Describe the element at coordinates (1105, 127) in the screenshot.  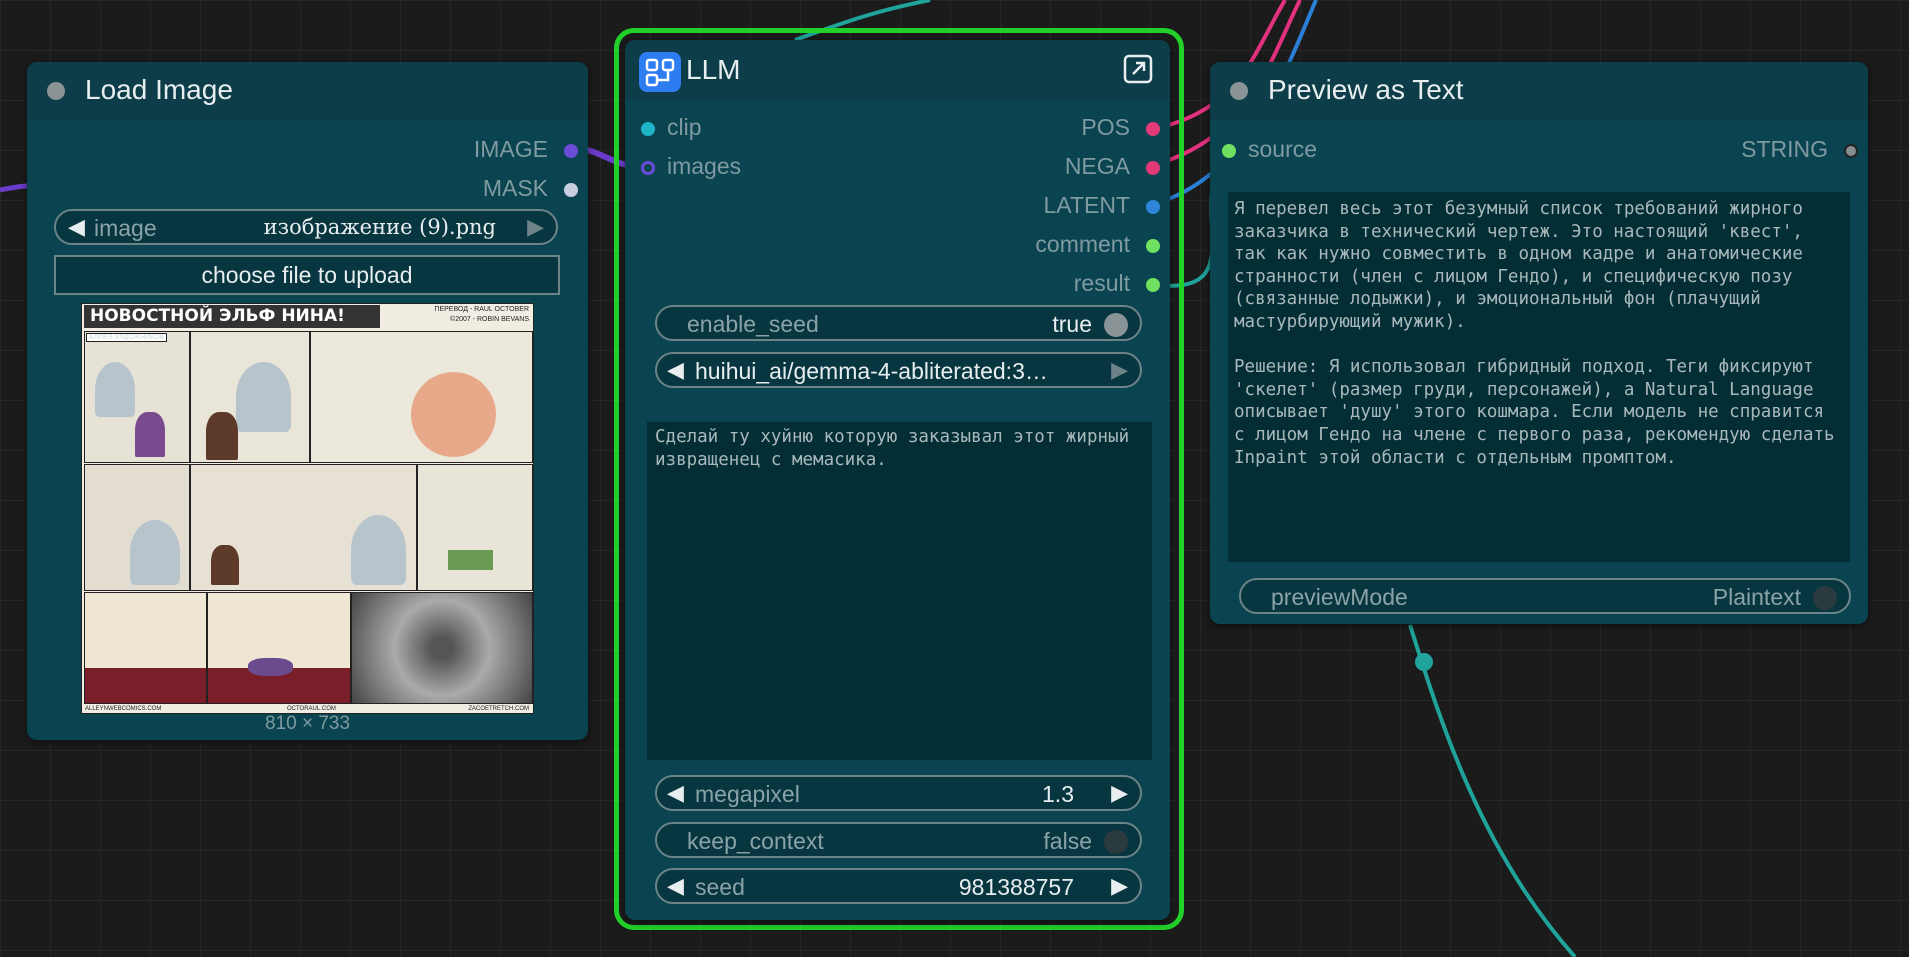
I see `output-label: POS` at that location.